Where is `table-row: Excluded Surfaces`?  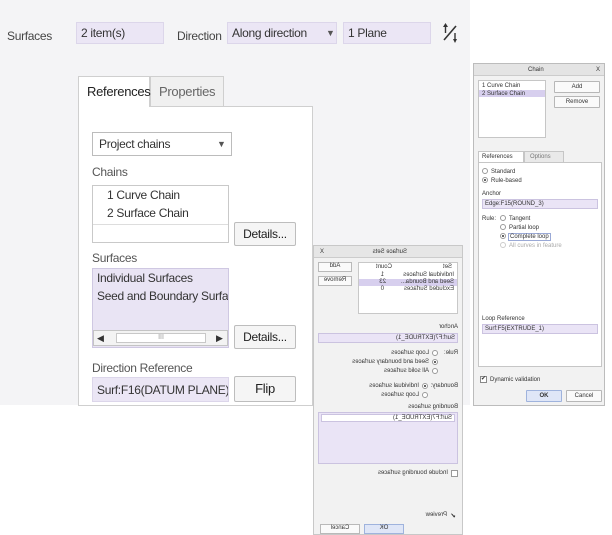 table-row: Excluded Surfaces is located at coordinates (429, 289).